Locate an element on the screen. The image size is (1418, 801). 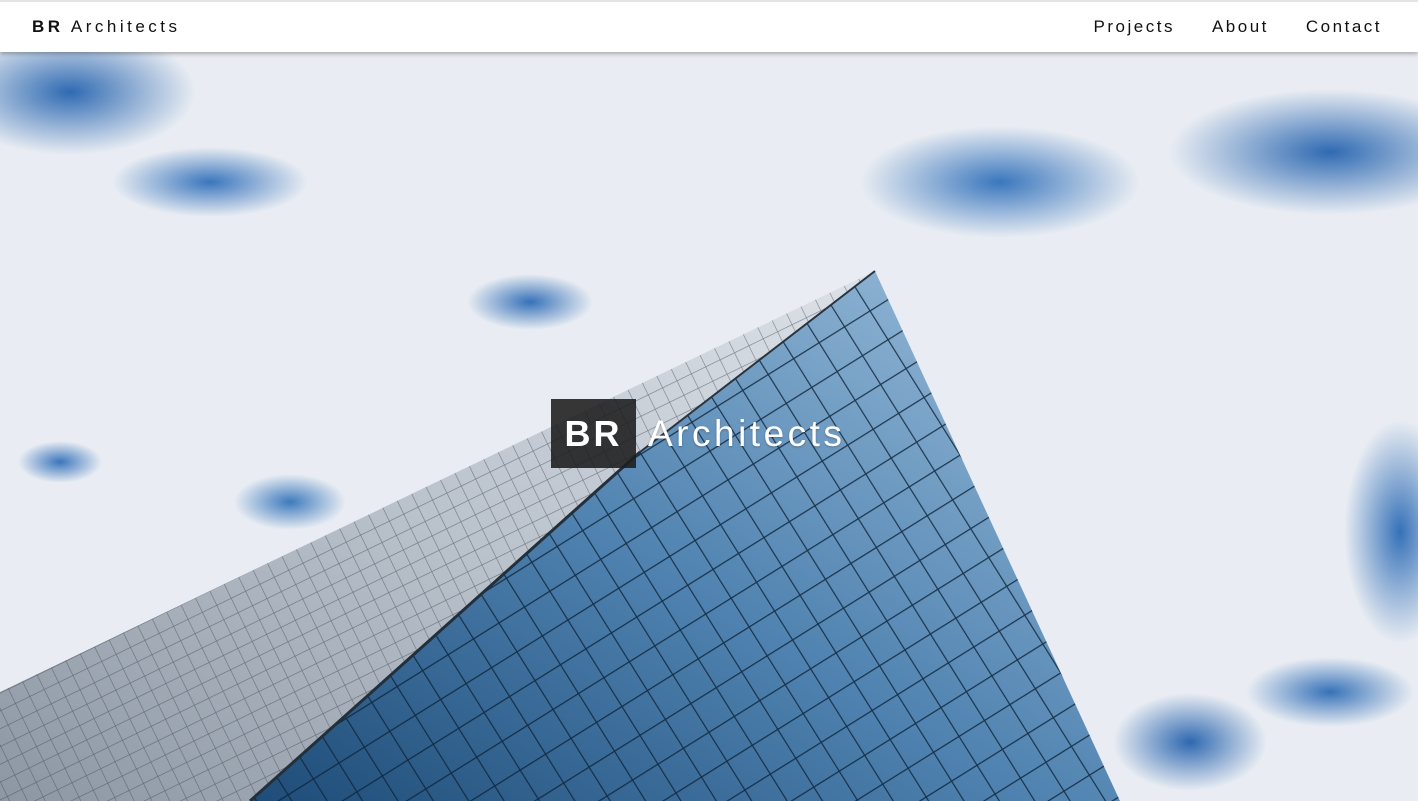
main-nav: Projects About Contact is located at coordinates (1238, 27).